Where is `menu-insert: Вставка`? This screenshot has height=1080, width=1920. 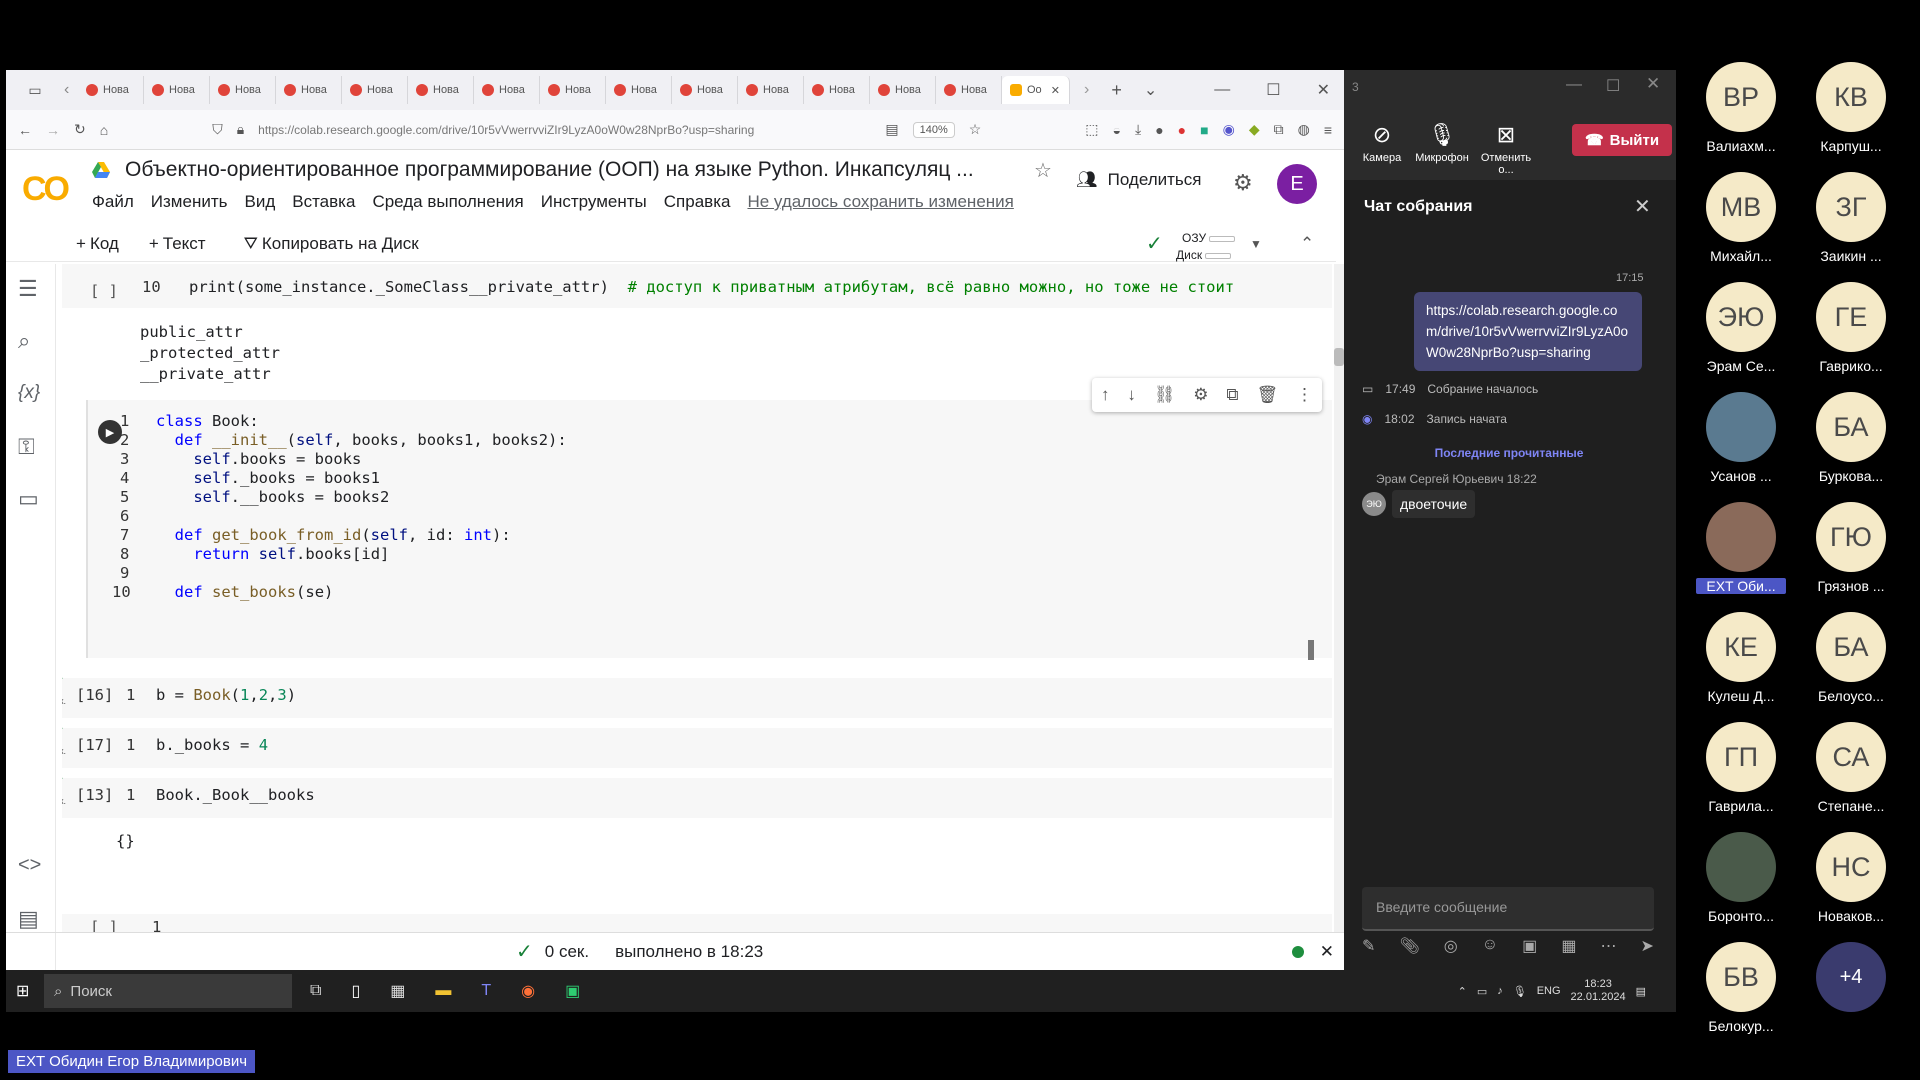
menu-insert: Вставка is located at coordinates (323, 202).